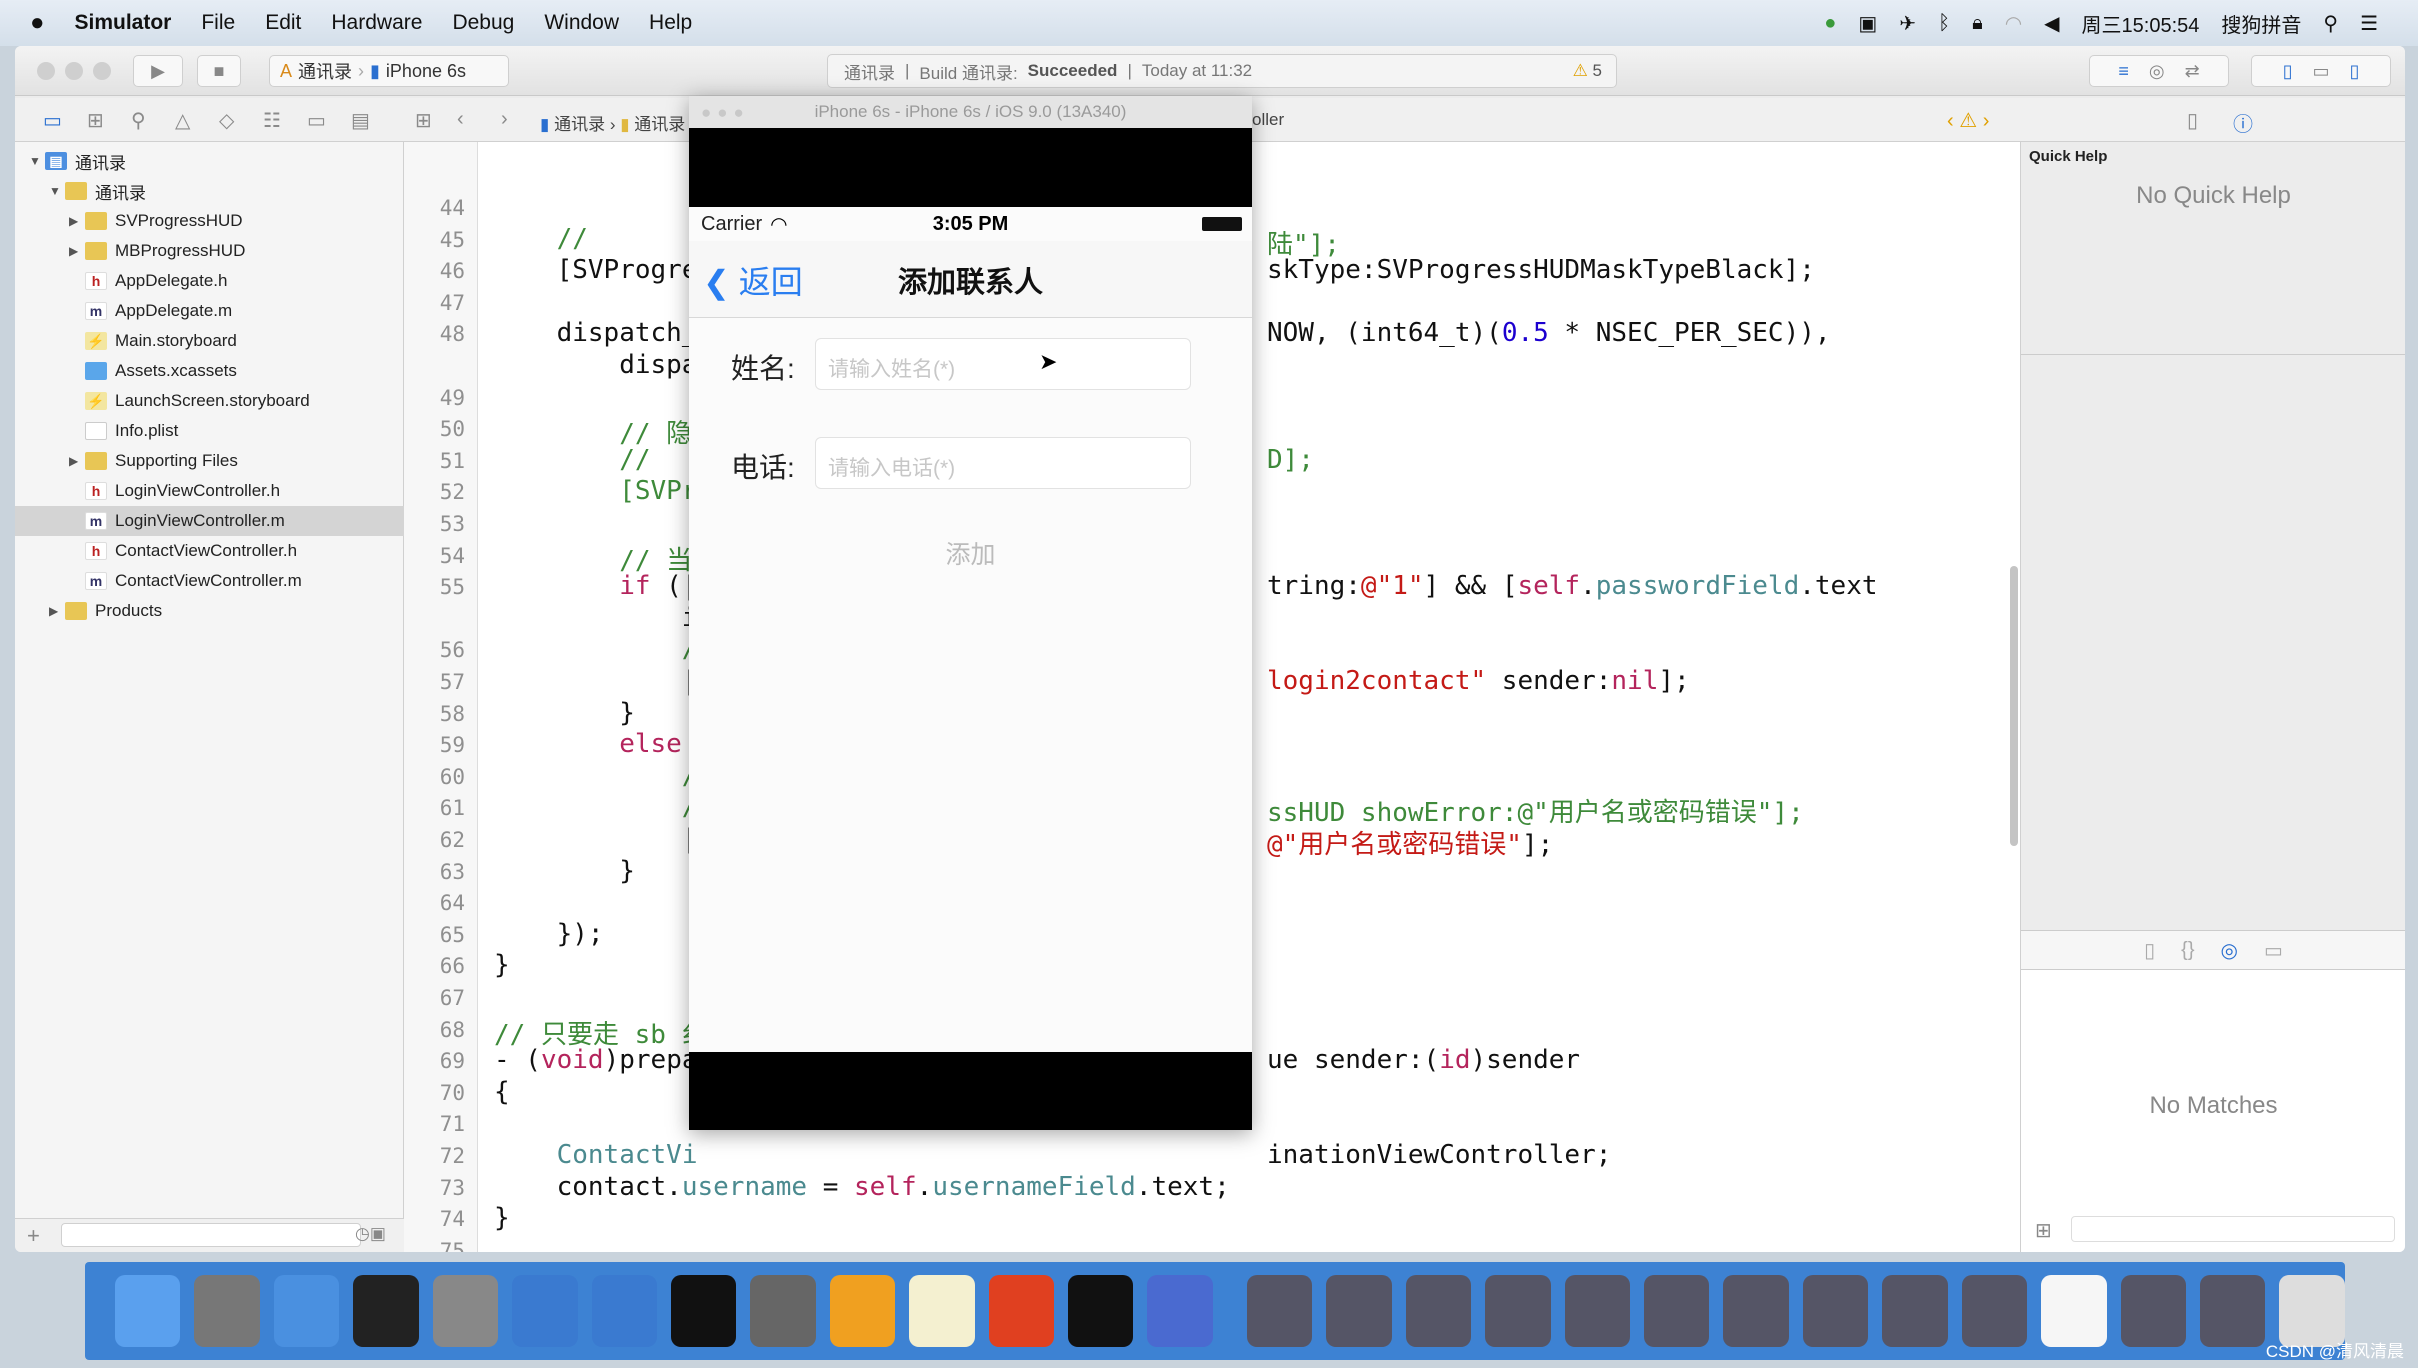 The image size is (2418, 1368). I want to click on editor-scrollbar, so click(2014, 706).